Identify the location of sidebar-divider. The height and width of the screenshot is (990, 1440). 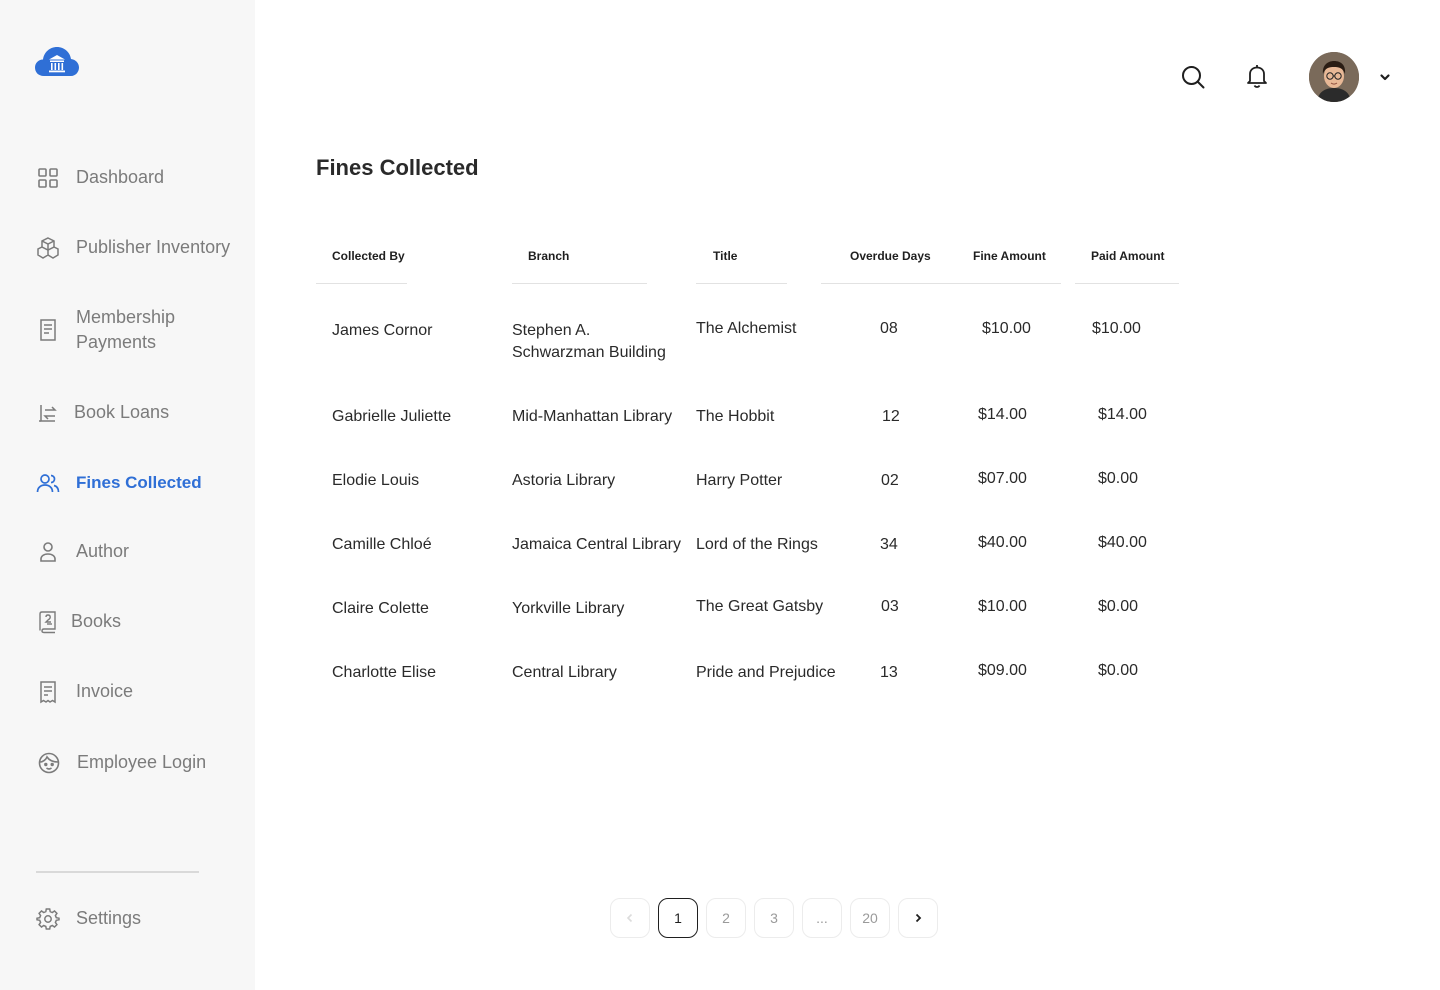
(117, 872).